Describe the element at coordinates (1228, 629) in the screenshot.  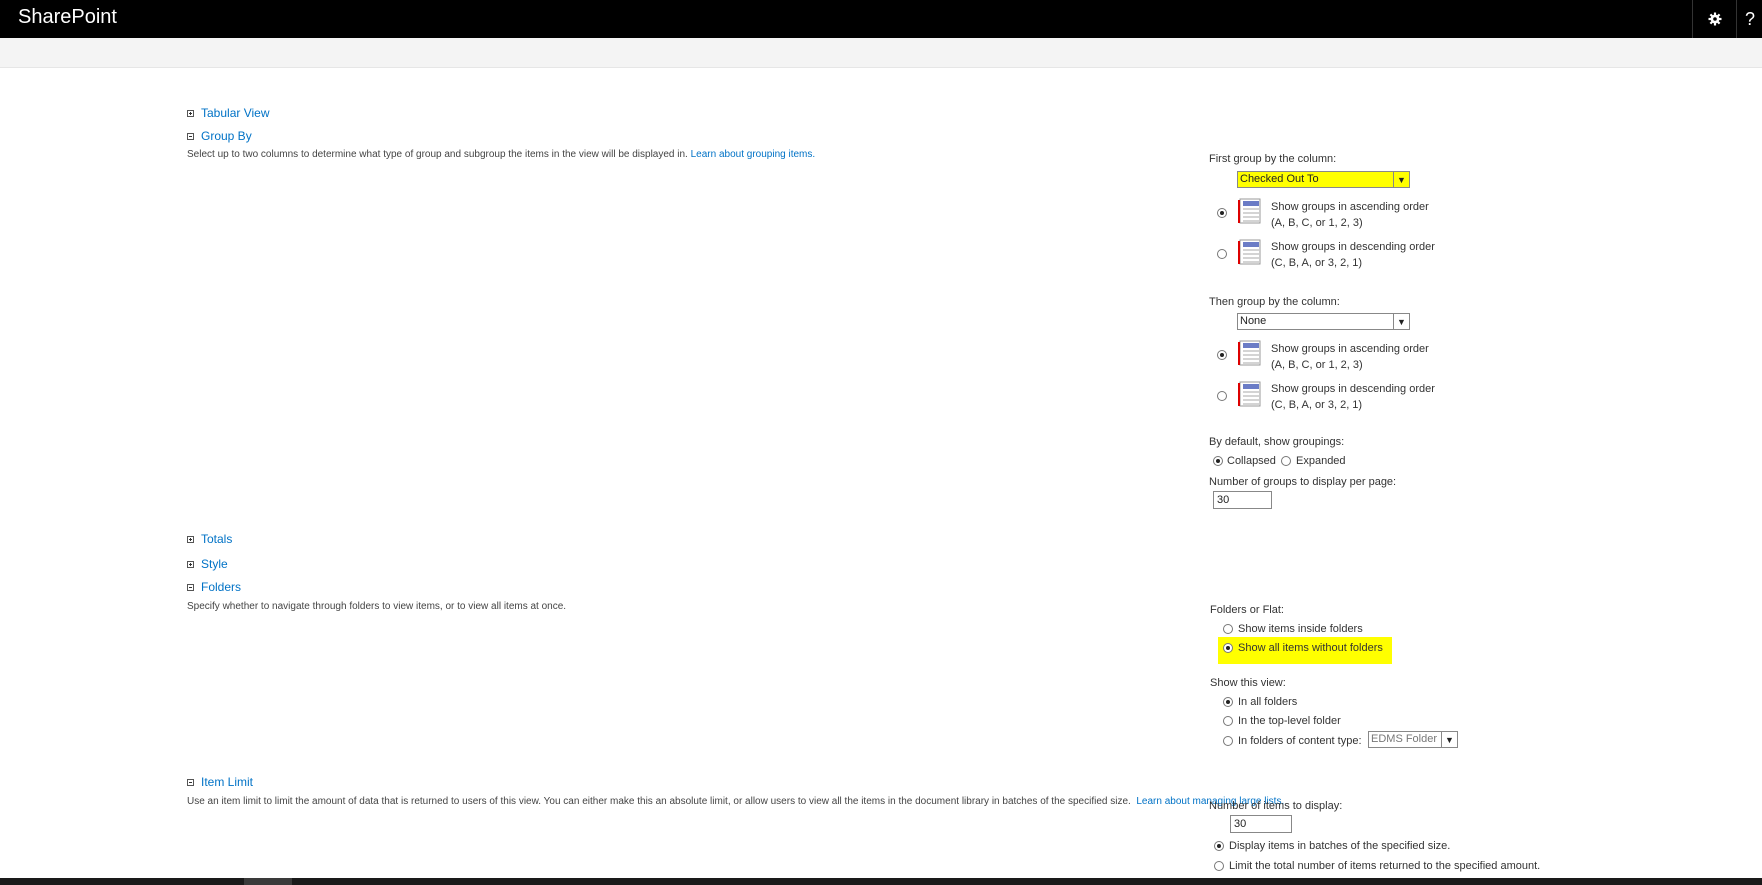
I see `show-inside-folders-radio` at that location.